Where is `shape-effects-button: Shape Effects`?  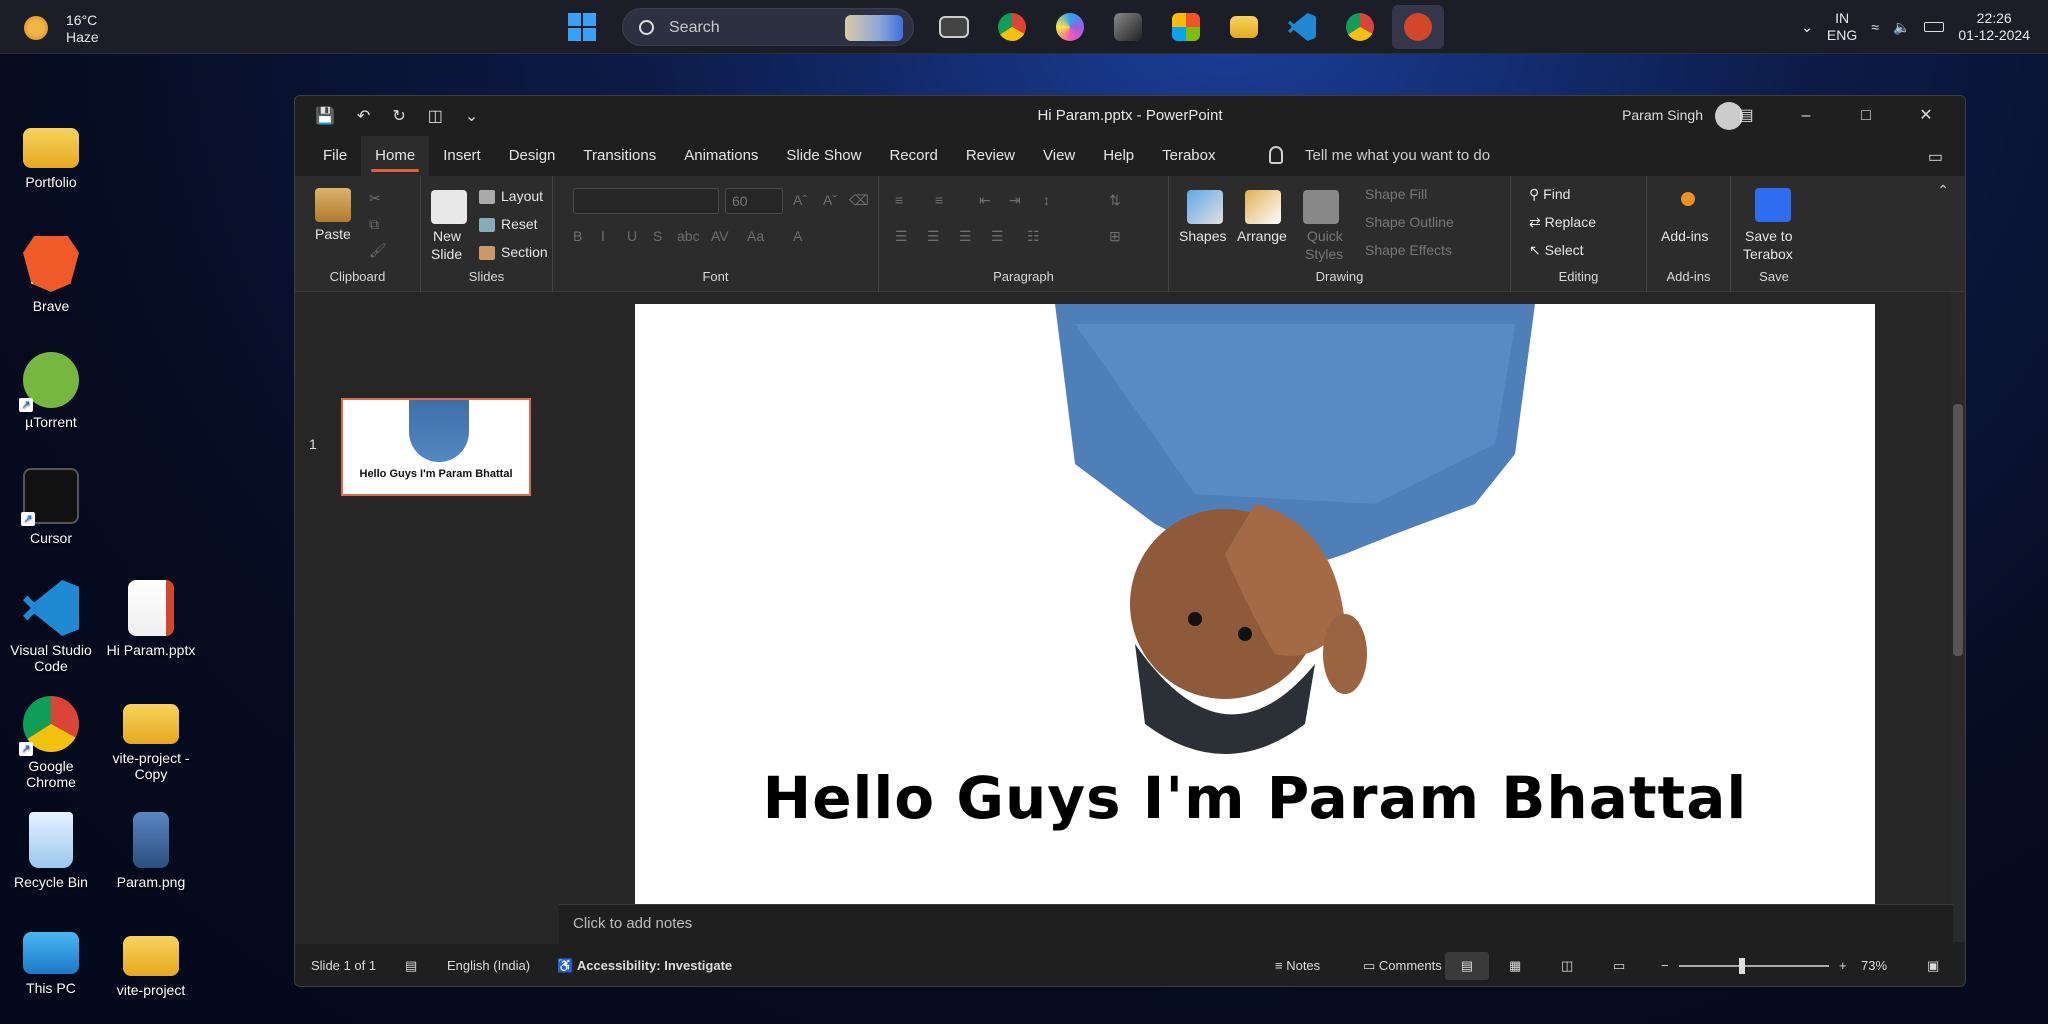
shape-effects-button: Shape Effects is located at coordinates (1408, 250).